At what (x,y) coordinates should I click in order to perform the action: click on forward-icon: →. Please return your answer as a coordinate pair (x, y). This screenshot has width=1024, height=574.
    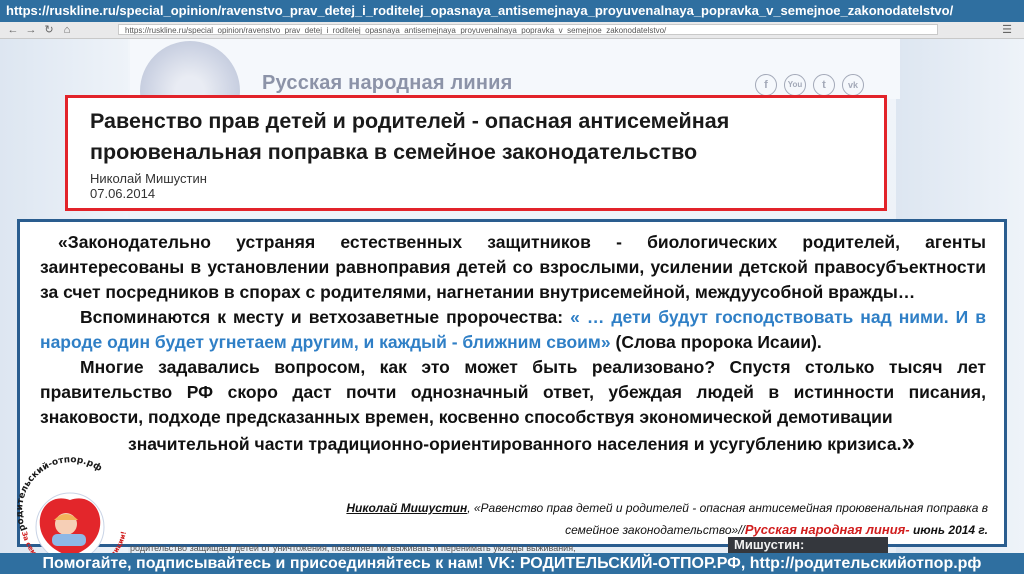
    Looking at the image, I should click on (31, 30).